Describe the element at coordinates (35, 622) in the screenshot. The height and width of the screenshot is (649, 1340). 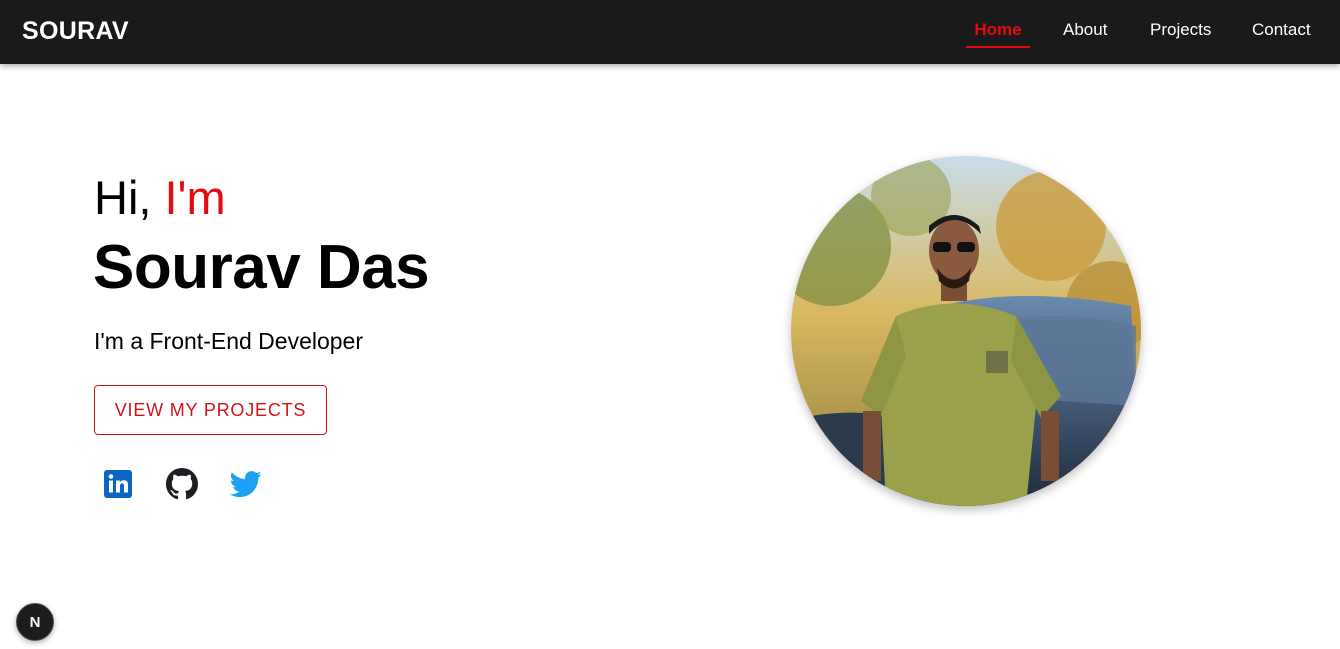
I see `nextjs-dev-badge: N` at that location.